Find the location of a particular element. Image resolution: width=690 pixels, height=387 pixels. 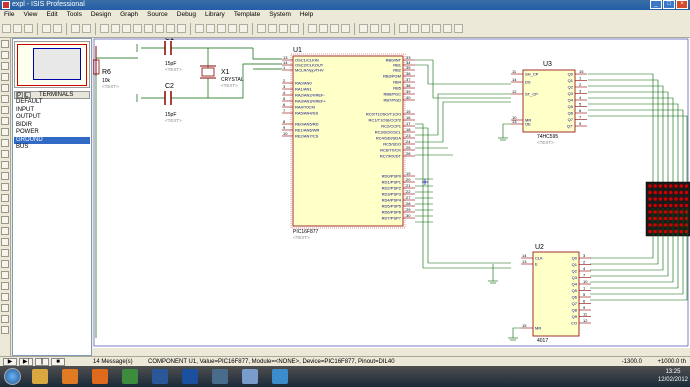

zoom-area-icon is located at coordinates (181, 28).